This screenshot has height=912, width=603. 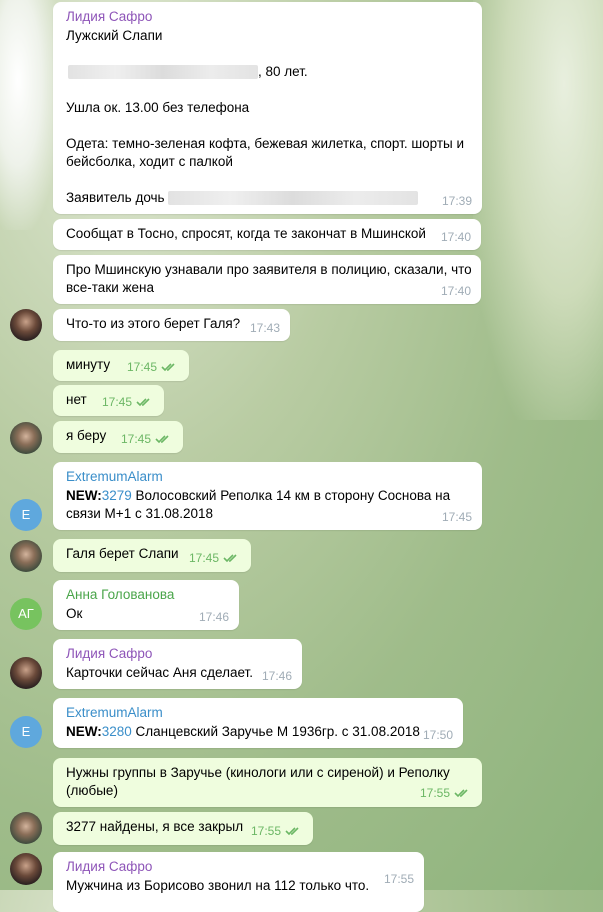 I want to click on message-time: 17:43, so click(x=264, y=328).